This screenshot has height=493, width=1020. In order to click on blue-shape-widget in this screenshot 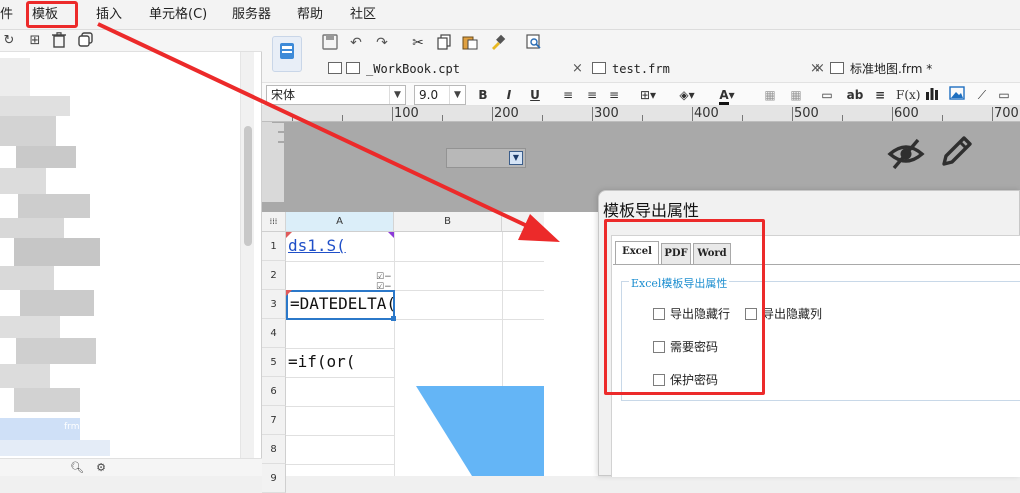, I will do `click(486, 431)`.